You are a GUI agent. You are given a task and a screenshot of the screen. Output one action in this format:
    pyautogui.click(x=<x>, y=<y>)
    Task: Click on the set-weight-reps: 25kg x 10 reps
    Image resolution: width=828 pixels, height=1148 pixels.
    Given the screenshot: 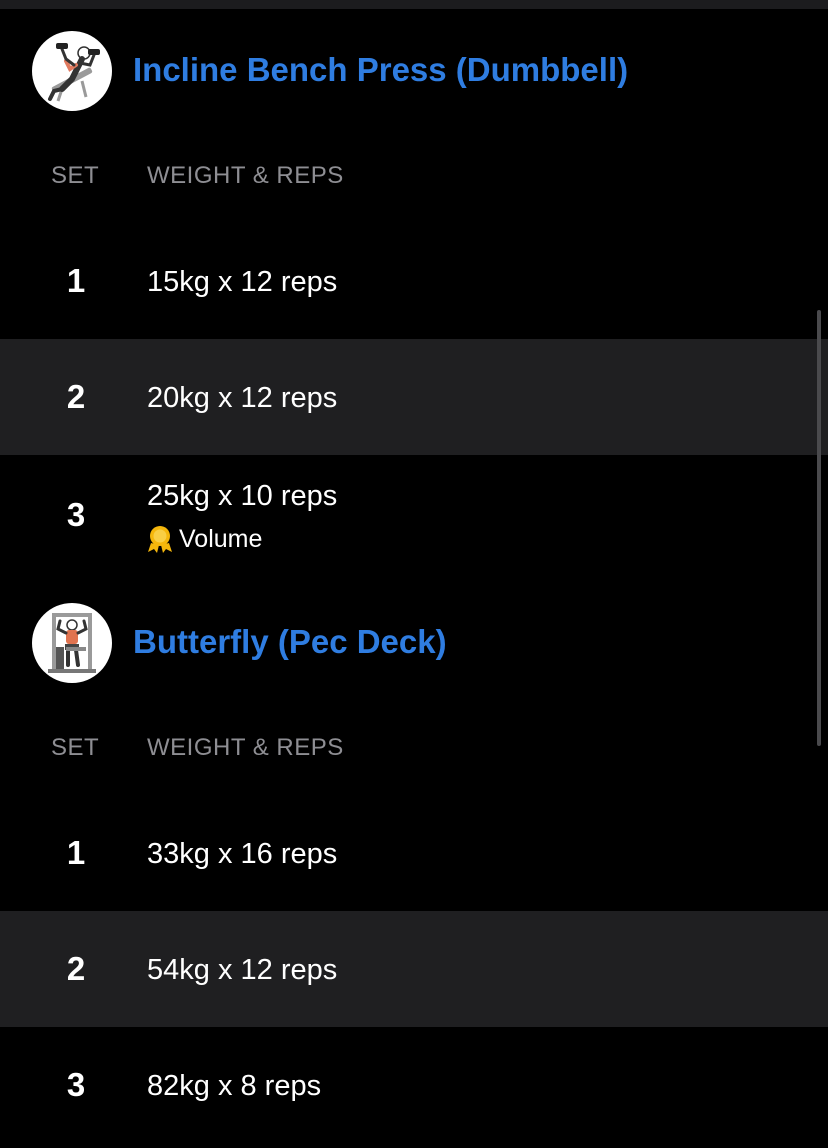 What is the action you would take?
    pyautogui.click(x=242, y=496)
    